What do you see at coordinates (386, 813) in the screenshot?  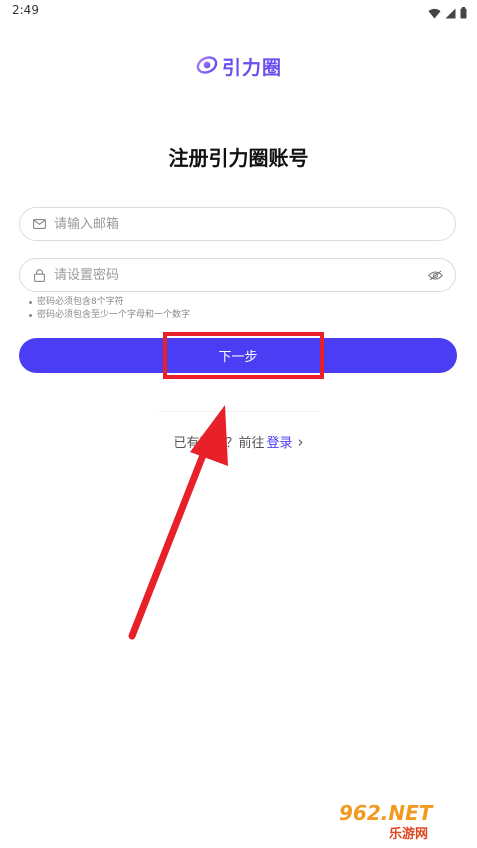 I see `watermark-top: 962.NET` at bounding box center [386, 813].